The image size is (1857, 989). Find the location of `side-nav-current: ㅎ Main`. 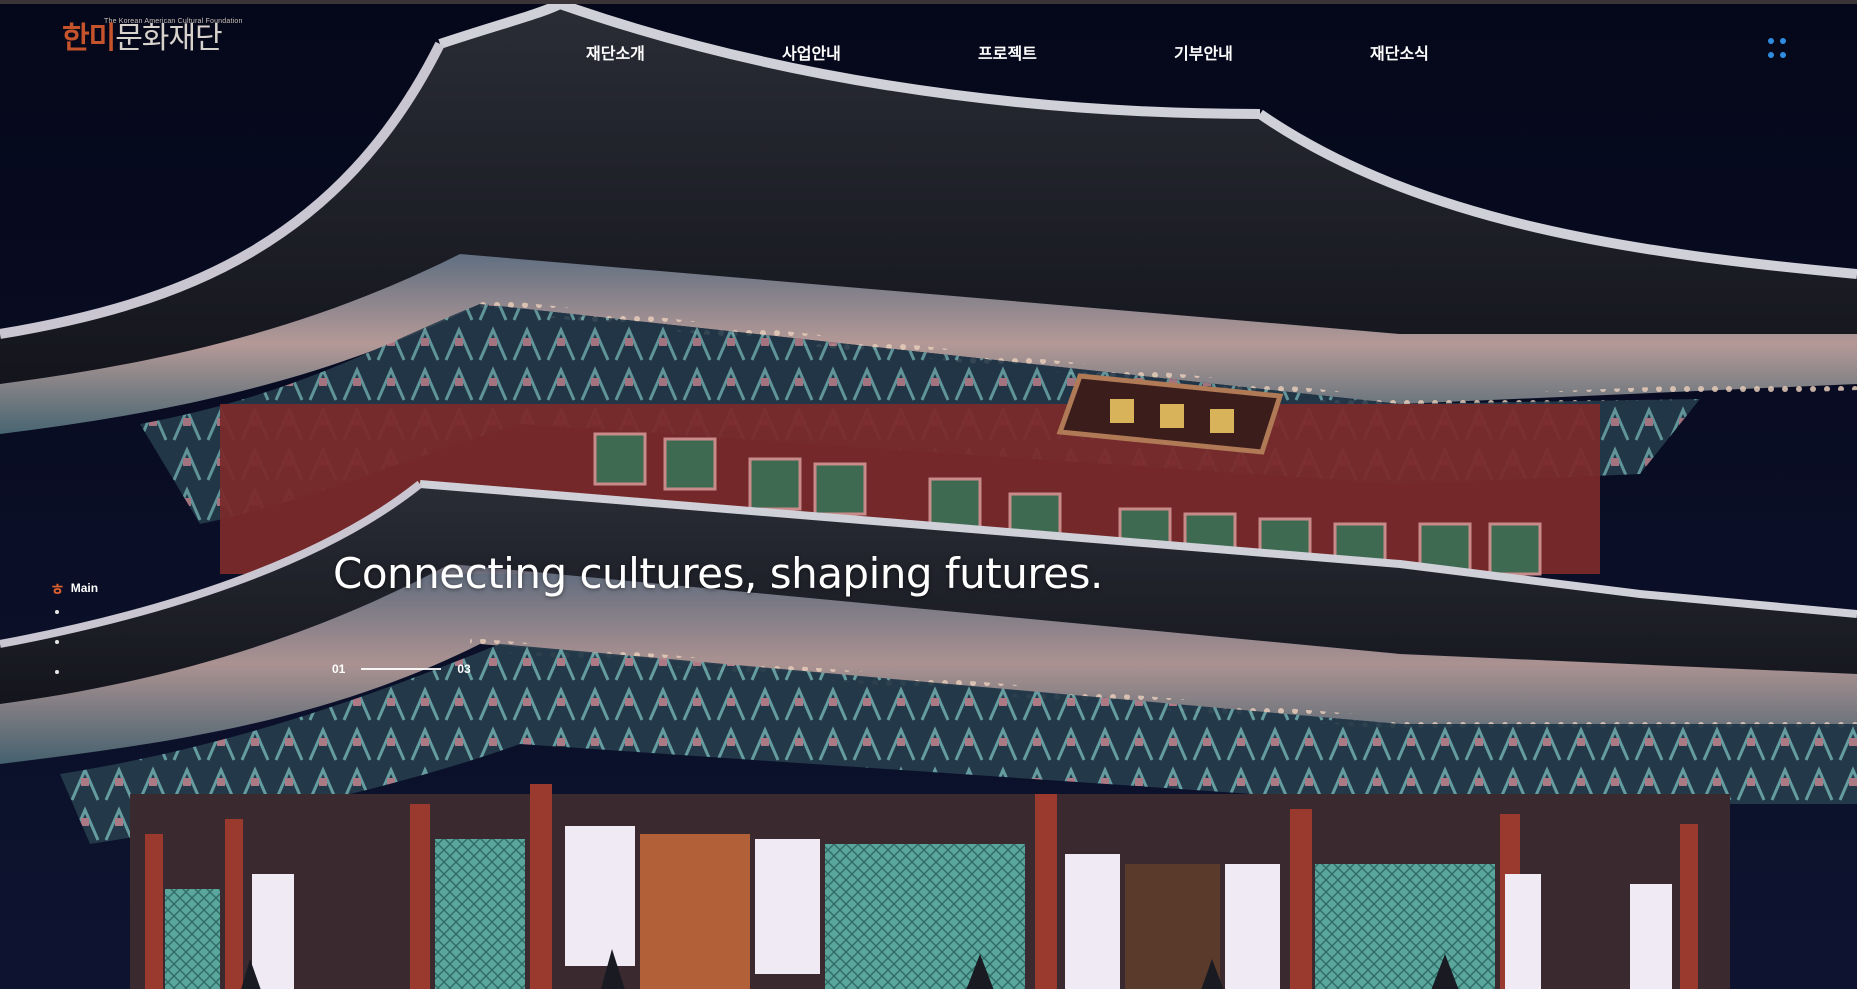

side-nav-current: ㅎ Main is located at coordinates (74, 588).